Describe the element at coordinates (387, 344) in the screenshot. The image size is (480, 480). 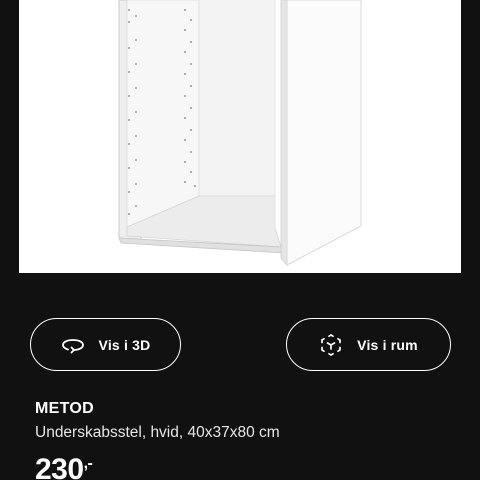
I see `view-in-room-label: Vis i rum` at that location.